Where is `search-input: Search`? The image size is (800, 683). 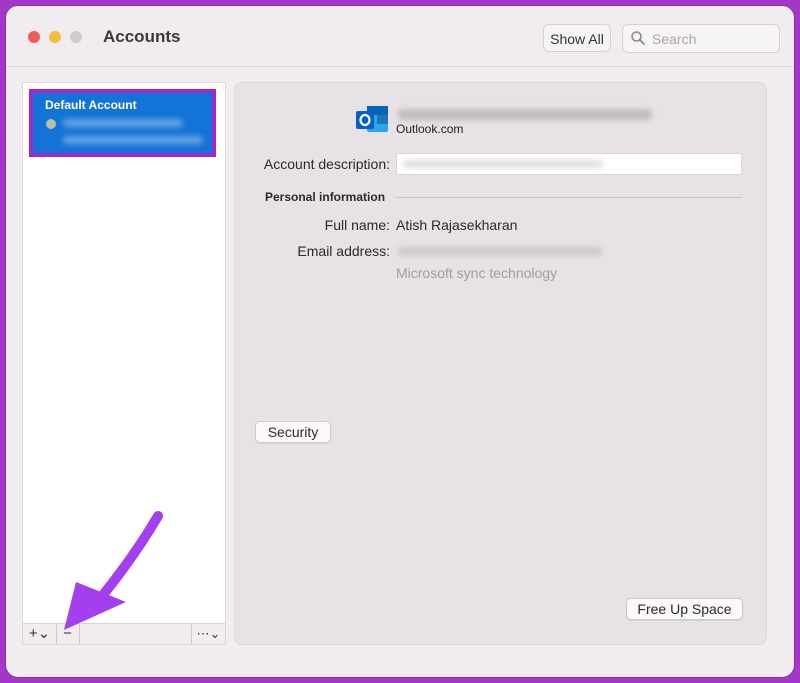 search-input: Search is located at coordinates (701, 38).